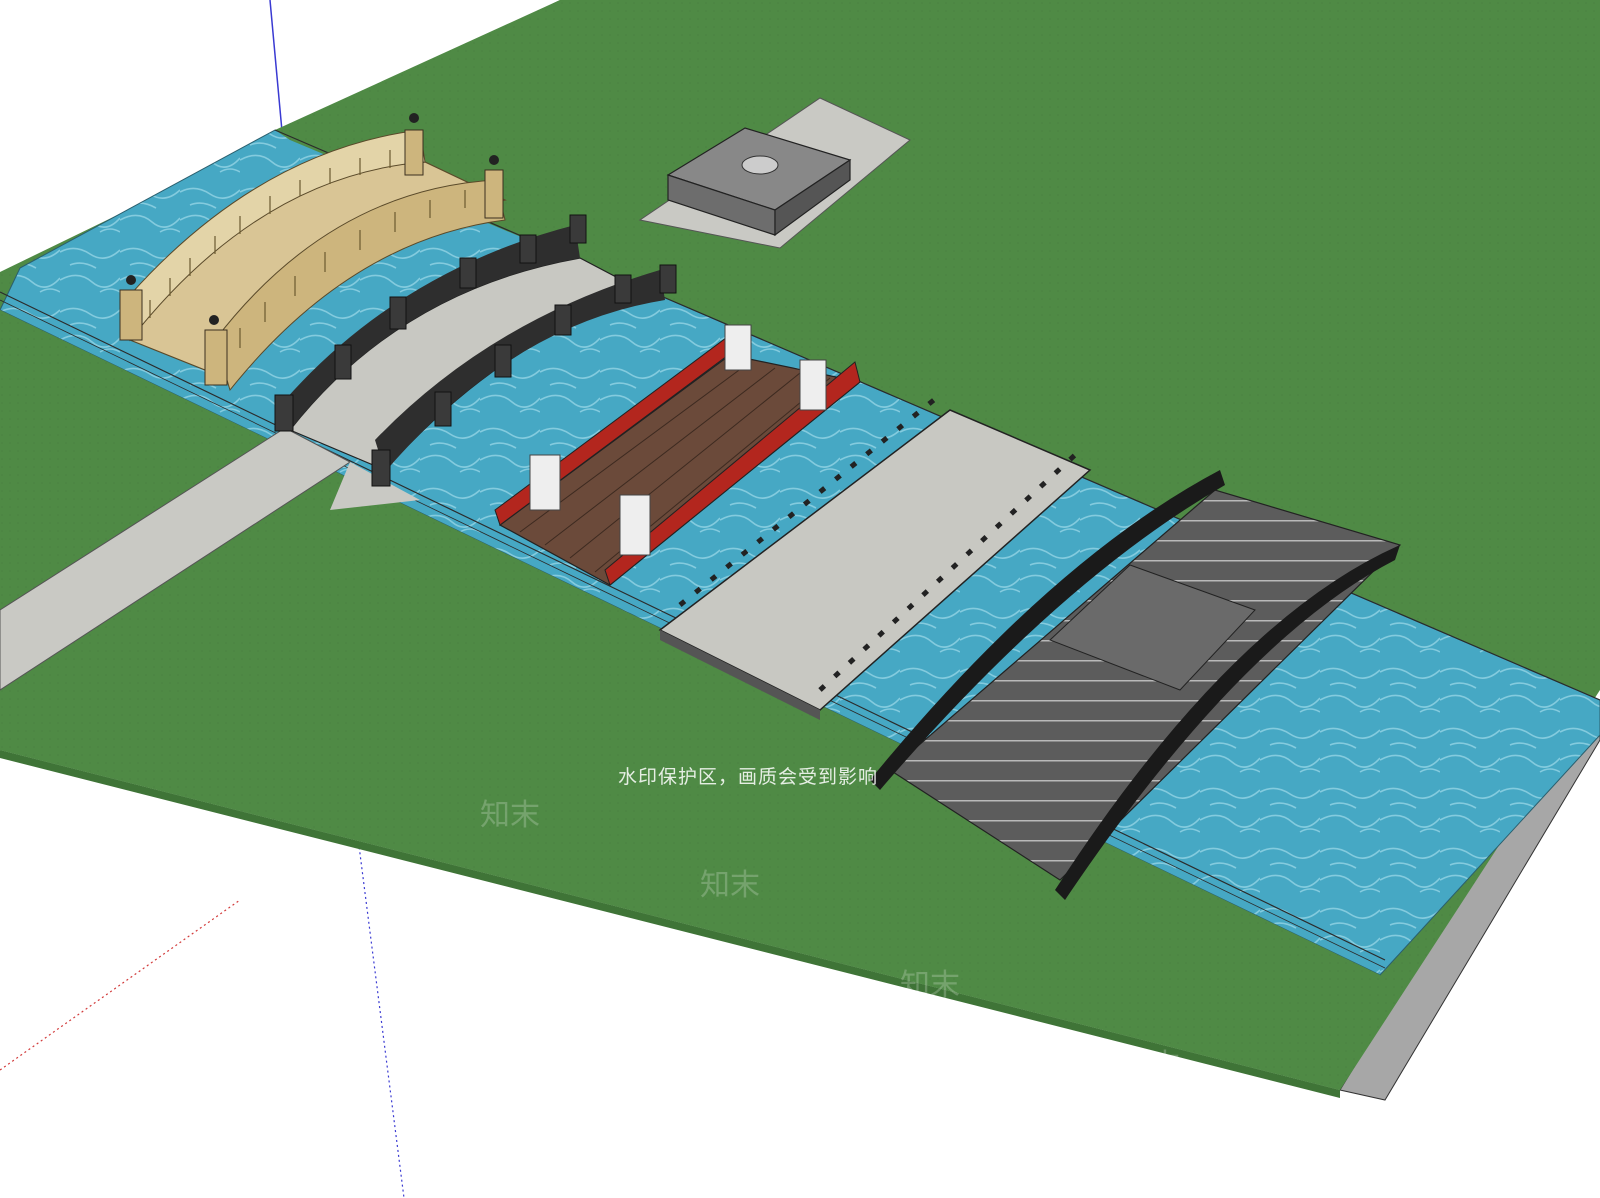 Image resolution: width=1600 pixels, height=1198 pixels. Describe the element at coordinates (120, 985) in the screenshot. I see `red-axis-dotted` at that location.